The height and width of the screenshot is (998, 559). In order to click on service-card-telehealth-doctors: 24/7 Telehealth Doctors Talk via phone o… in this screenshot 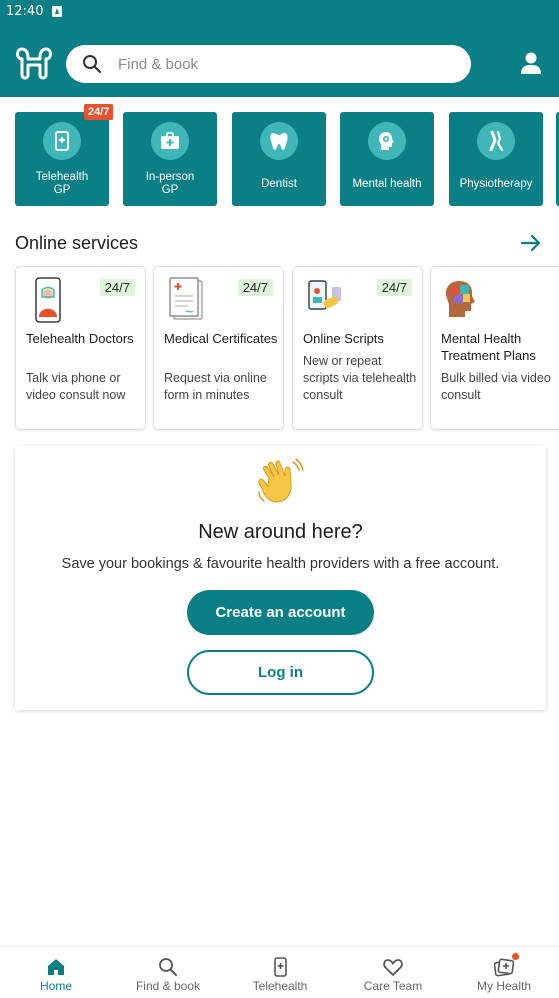, I will do `click(80, 348)`.